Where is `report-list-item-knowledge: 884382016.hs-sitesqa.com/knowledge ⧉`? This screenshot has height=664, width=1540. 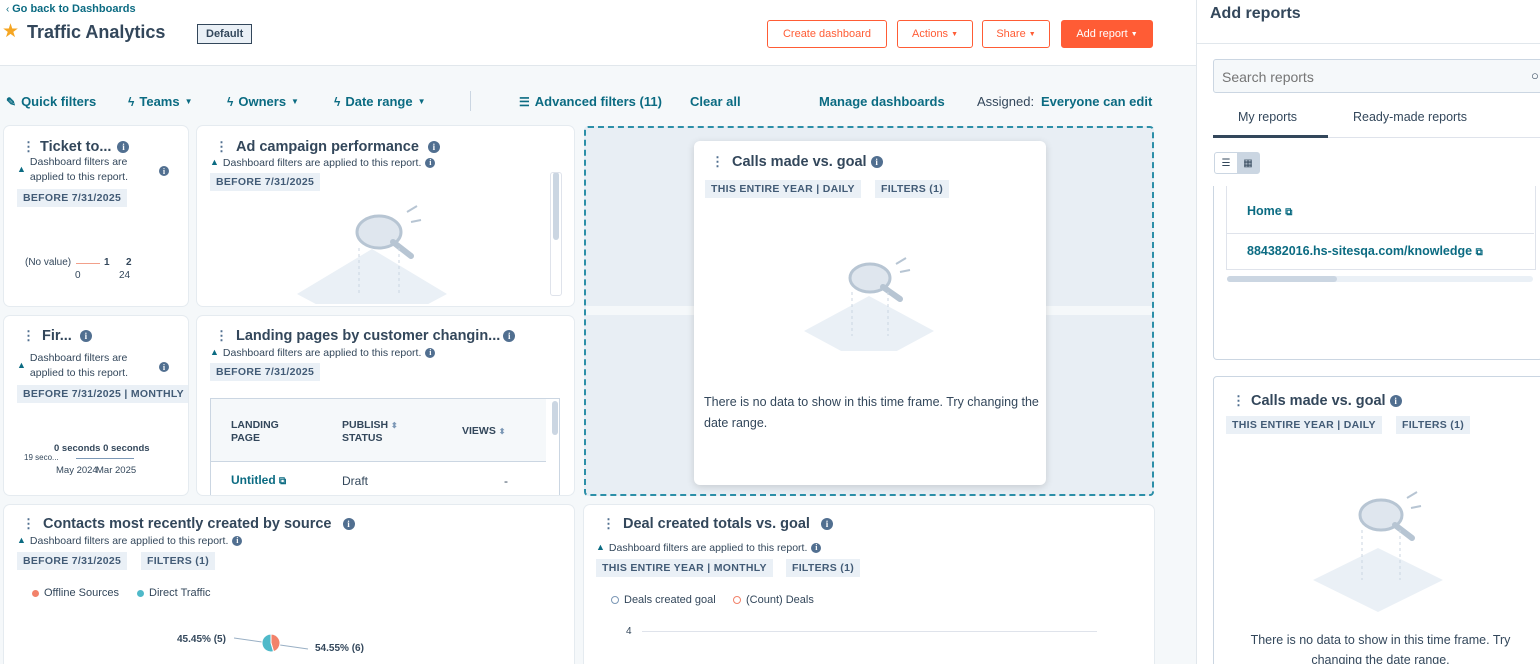 report-list-item-knowledge: 884382016.hs-sitesqa.com/knowledge ⧉ is located at coordinates (1365, 251).